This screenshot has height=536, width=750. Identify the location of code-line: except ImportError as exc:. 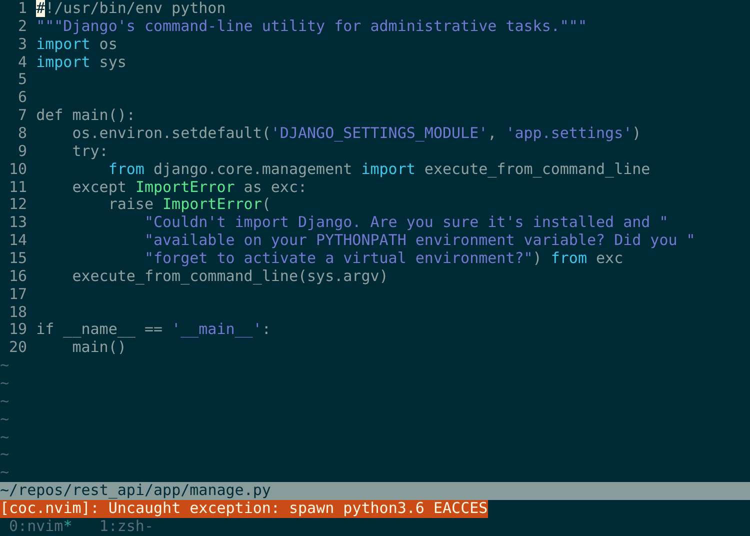
(189, 187).